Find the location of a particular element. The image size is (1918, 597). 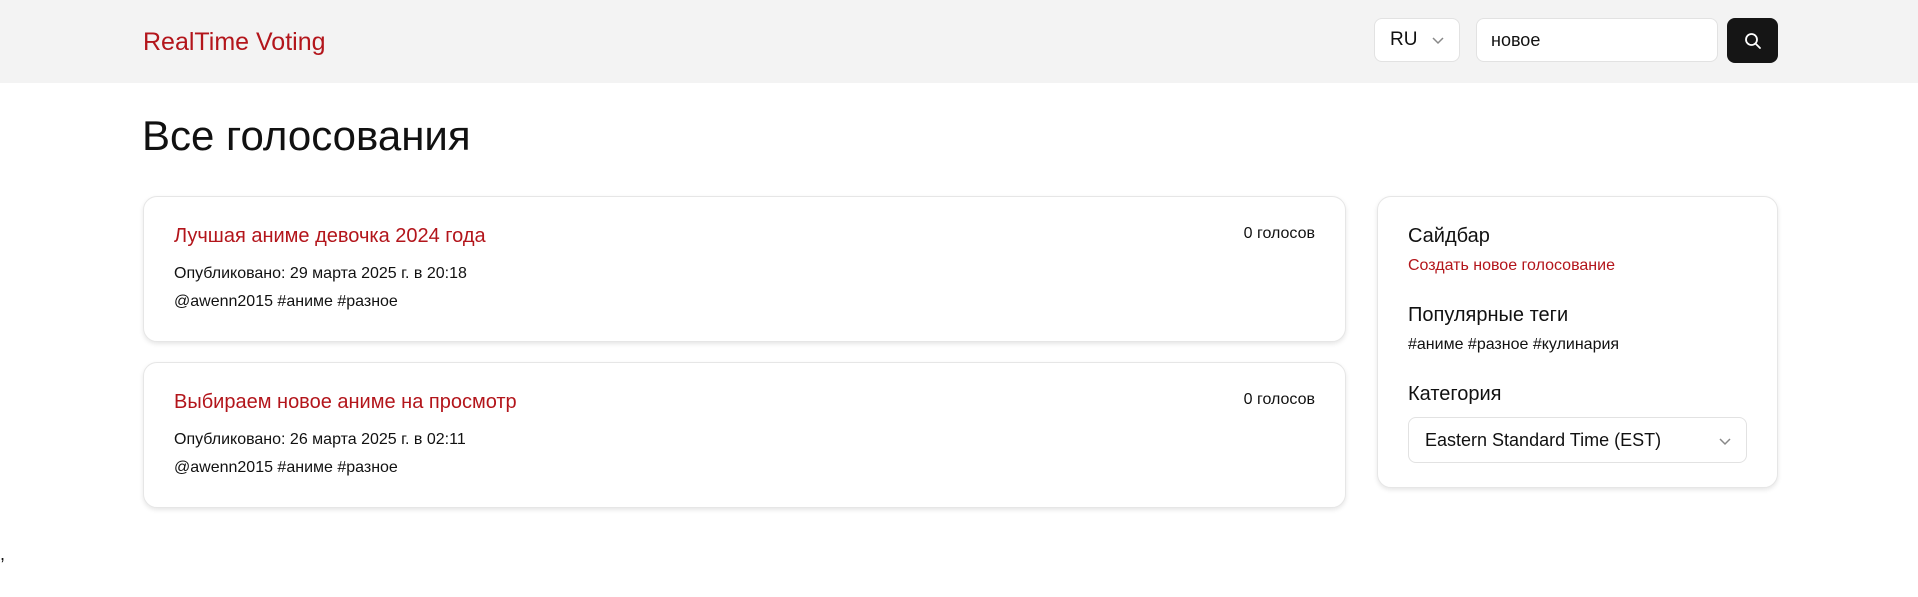

category-select: Eastern Standard Time (EST) is located at coordinates (1577, 440).